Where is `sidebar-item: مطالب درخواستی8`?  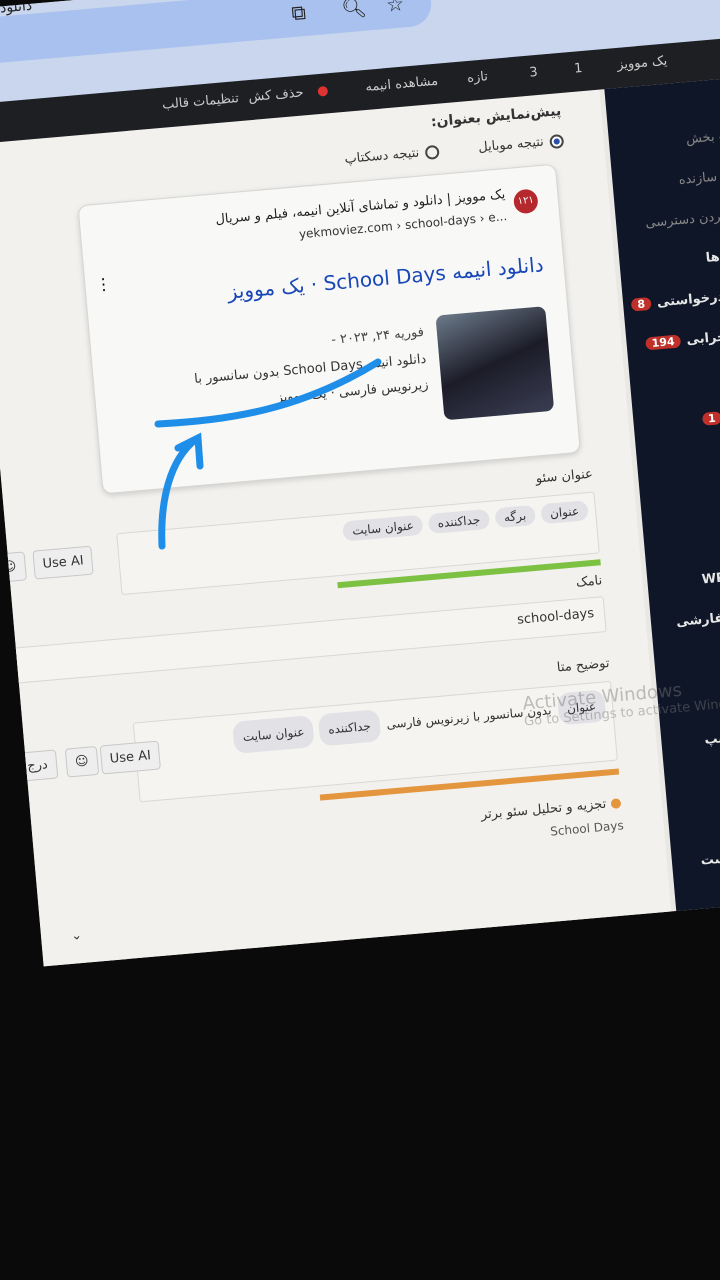 sidebar-item: مطالب درخواستی8 is located at coordinates (675, 298).